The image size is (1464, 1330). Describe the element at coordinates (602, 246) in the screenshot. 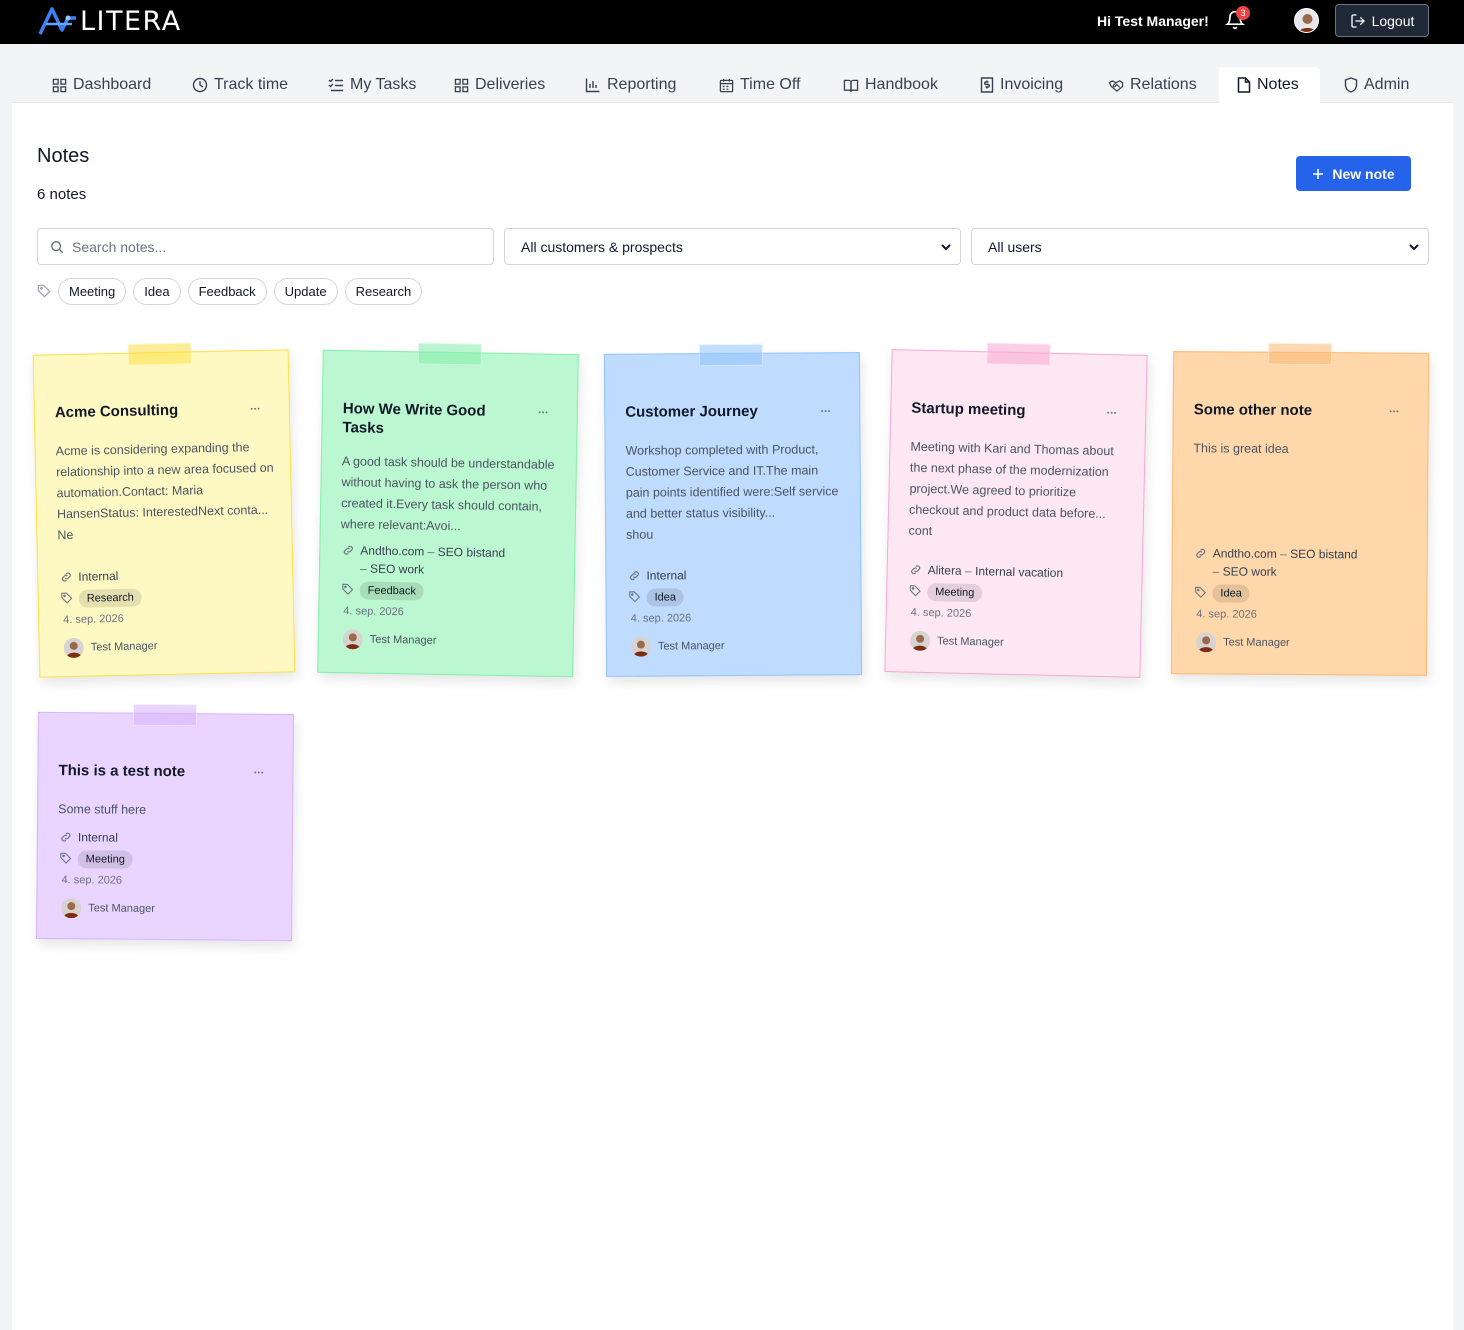

I see `customer-filter-value: All customers & prospects` at that location.